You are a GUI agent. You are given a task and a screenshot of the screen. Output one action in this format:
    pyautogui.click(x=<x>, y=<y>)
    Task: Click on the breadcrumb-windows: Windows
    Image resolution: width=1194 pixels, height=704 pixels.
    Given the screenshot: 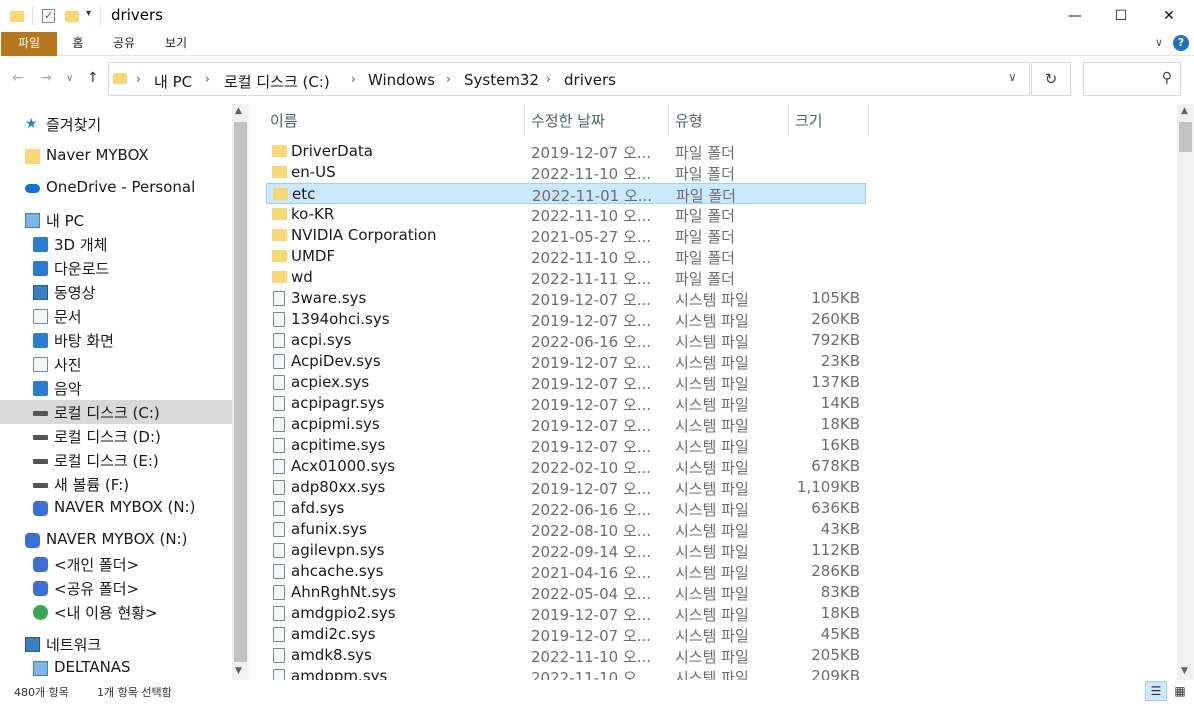 What is the action you would take?
    pyautogui.click(x=401, y=80)
    